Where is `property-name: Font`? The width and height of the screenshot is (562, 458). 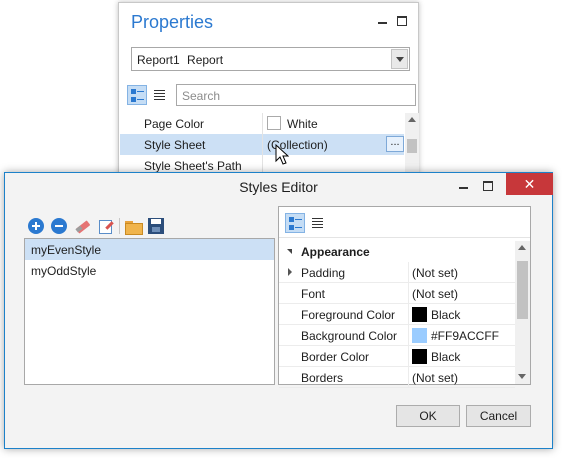
property-name: Font is located at coordinates (313, 294).